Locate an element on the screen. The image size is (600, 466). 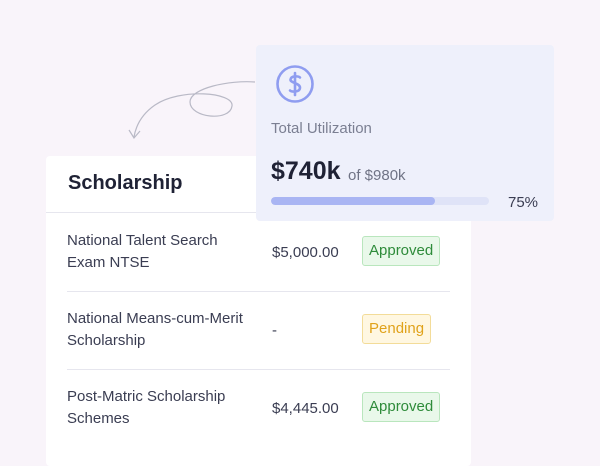
utilization-total: of $980k is located at coordinates (377, 175).